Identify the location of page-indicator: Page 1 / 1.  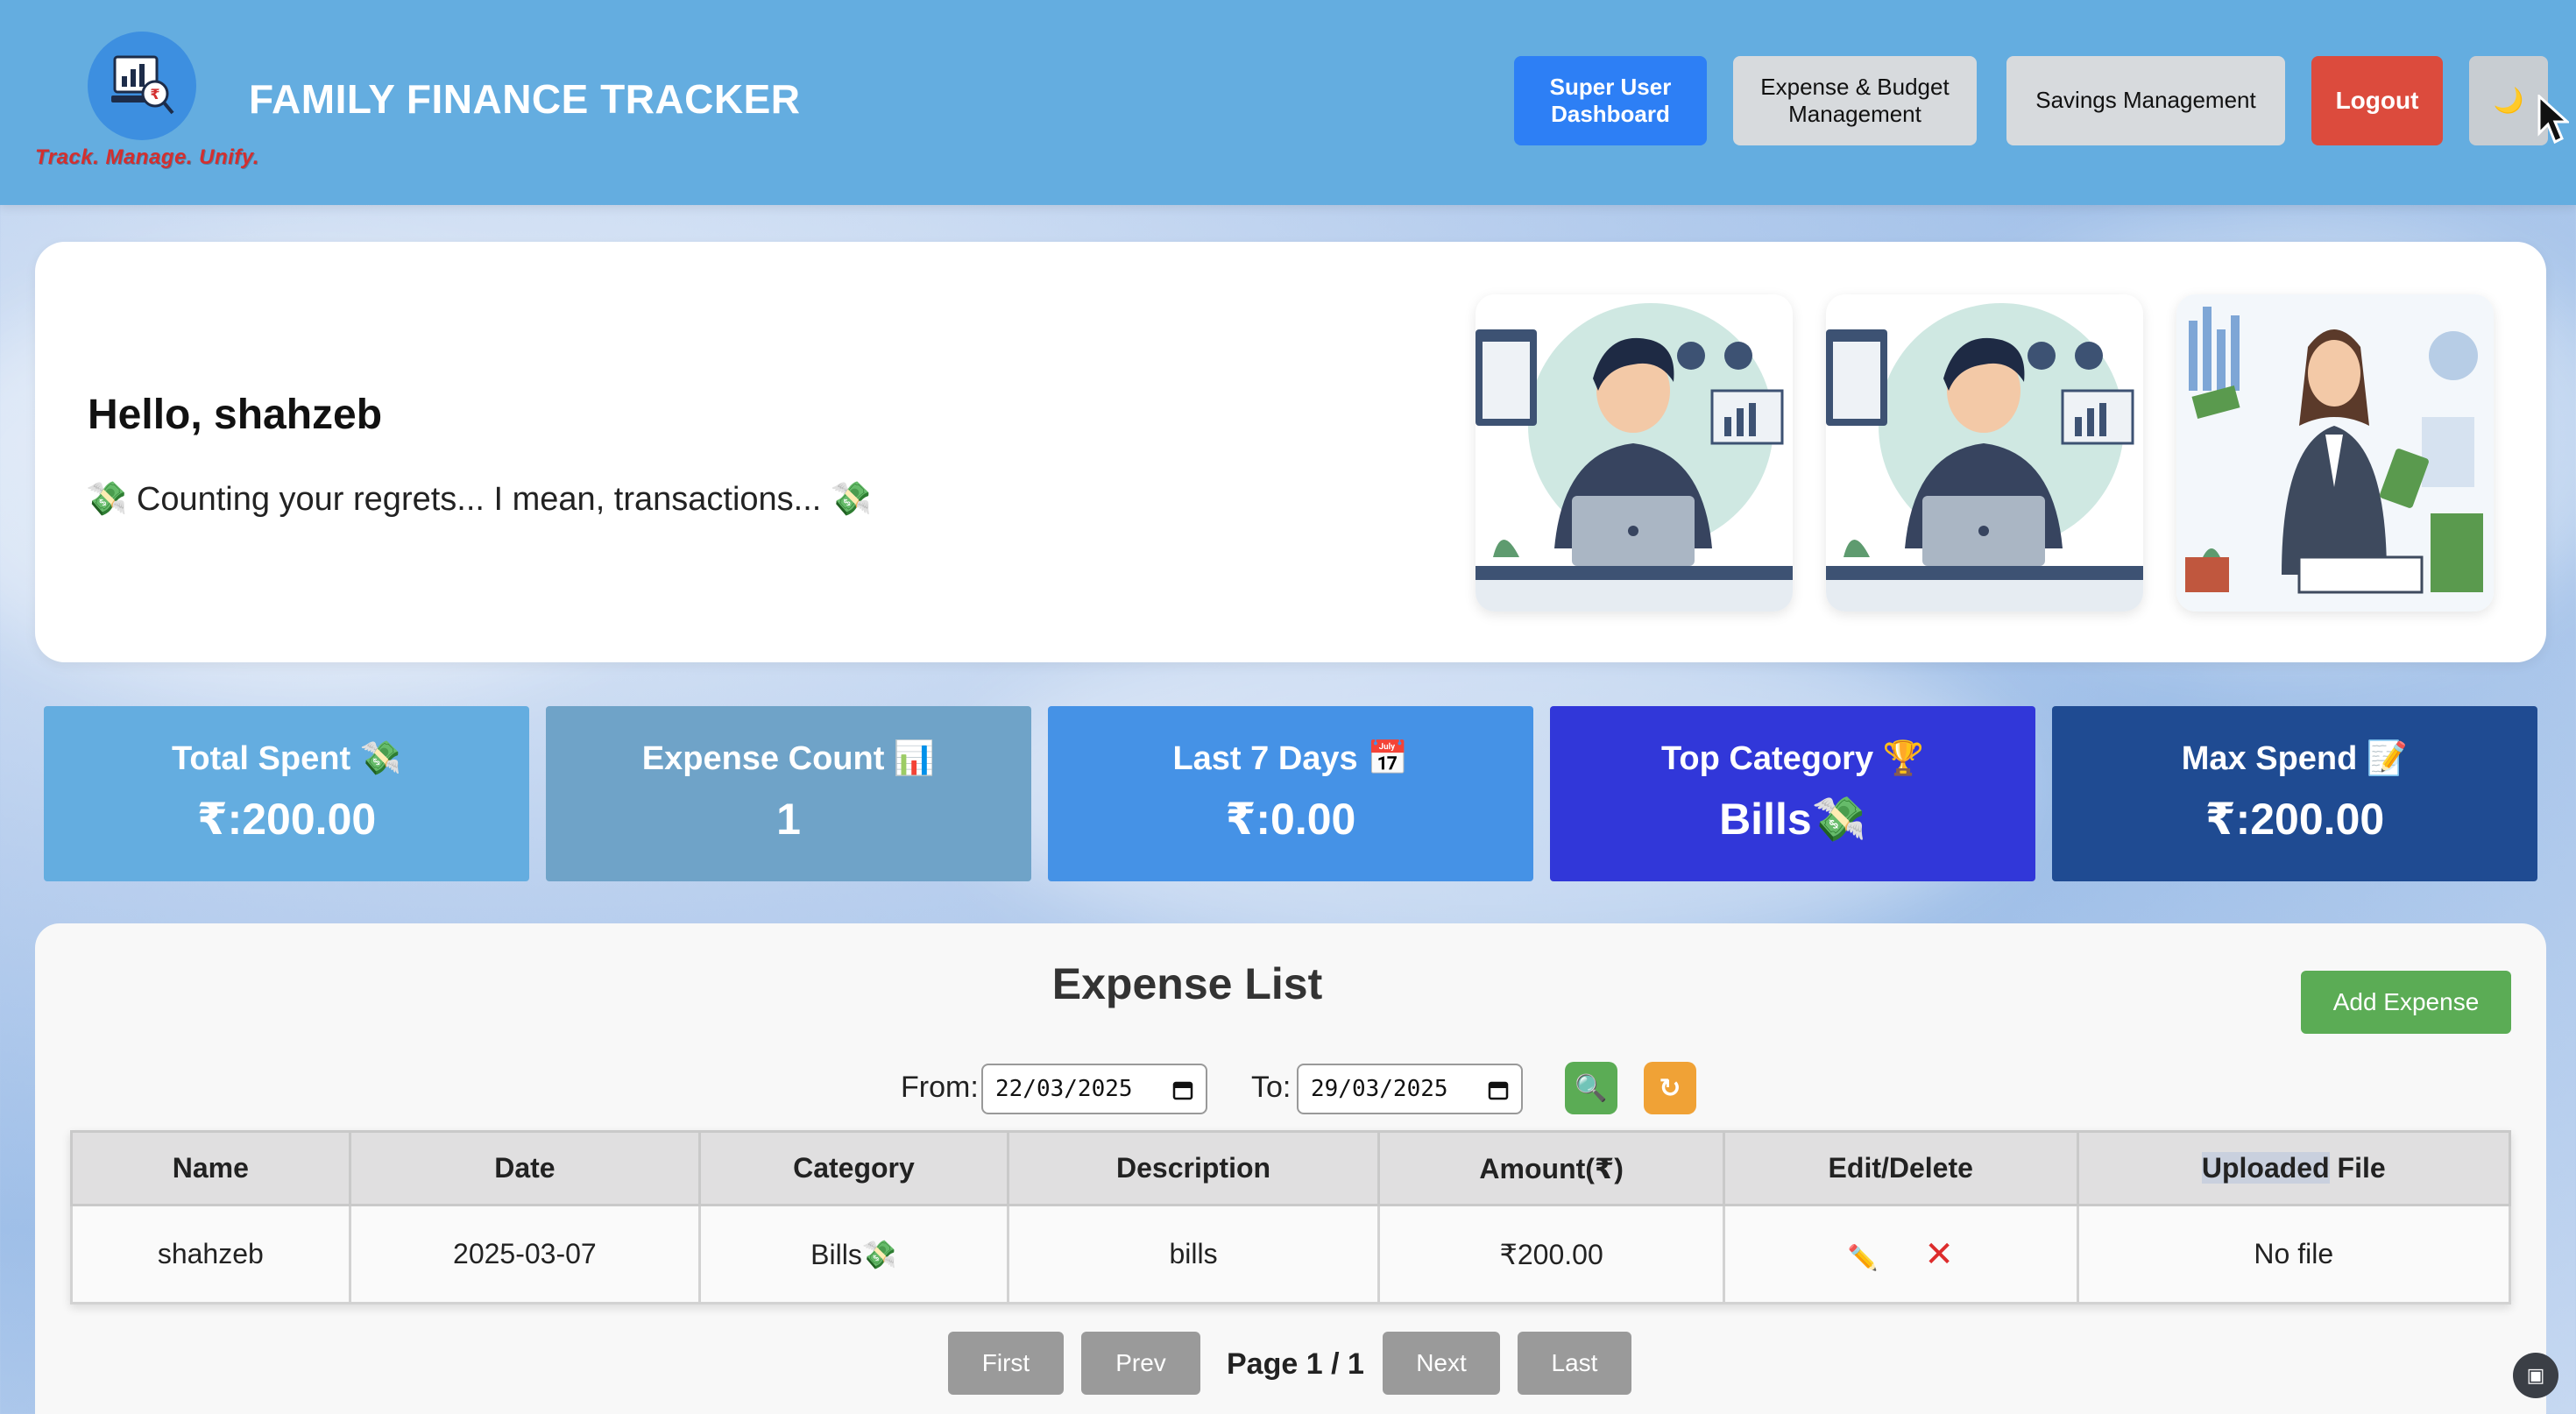
(1295, 1364).